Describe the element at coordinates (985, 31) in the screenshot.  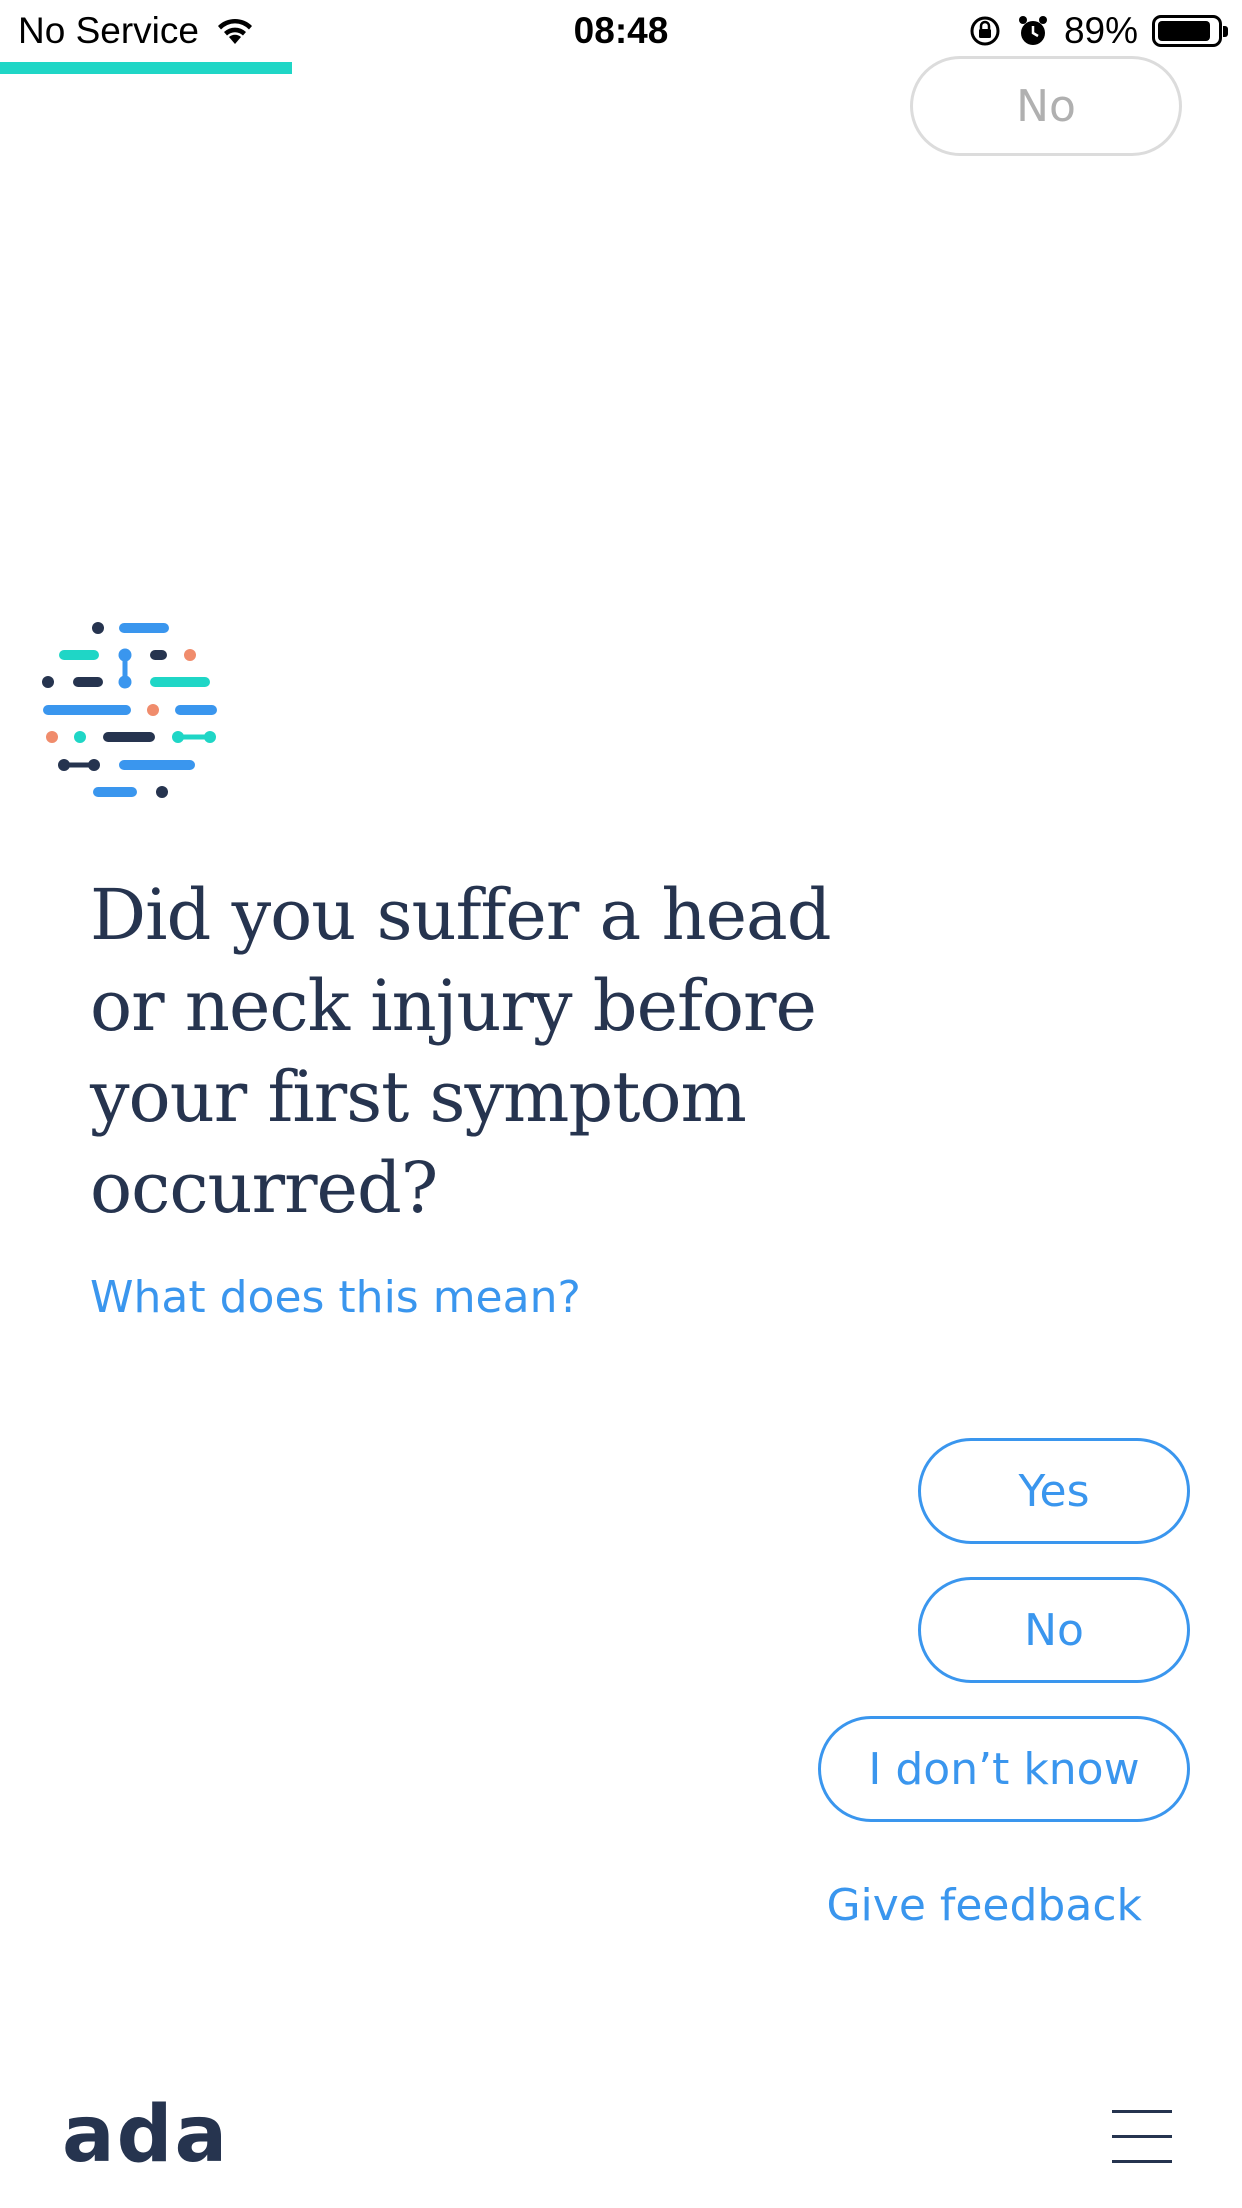
I see `orientation-lock-icon` at that location.